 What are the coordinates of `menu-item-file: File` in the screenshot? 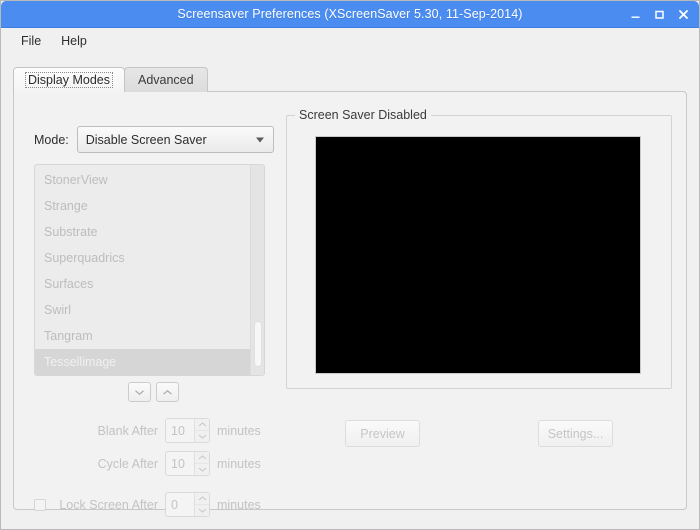 It's located at (31, 41).